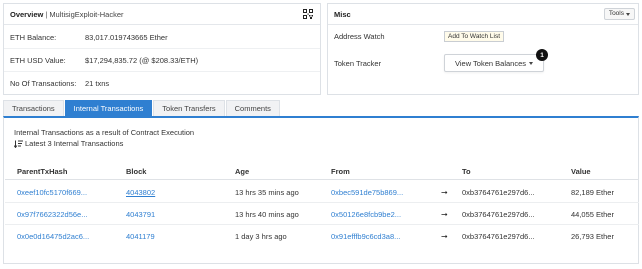 Image resolution: width=642 pixels, height=269 pixels. I want to click on qr-code-icon, so click(308, 14).